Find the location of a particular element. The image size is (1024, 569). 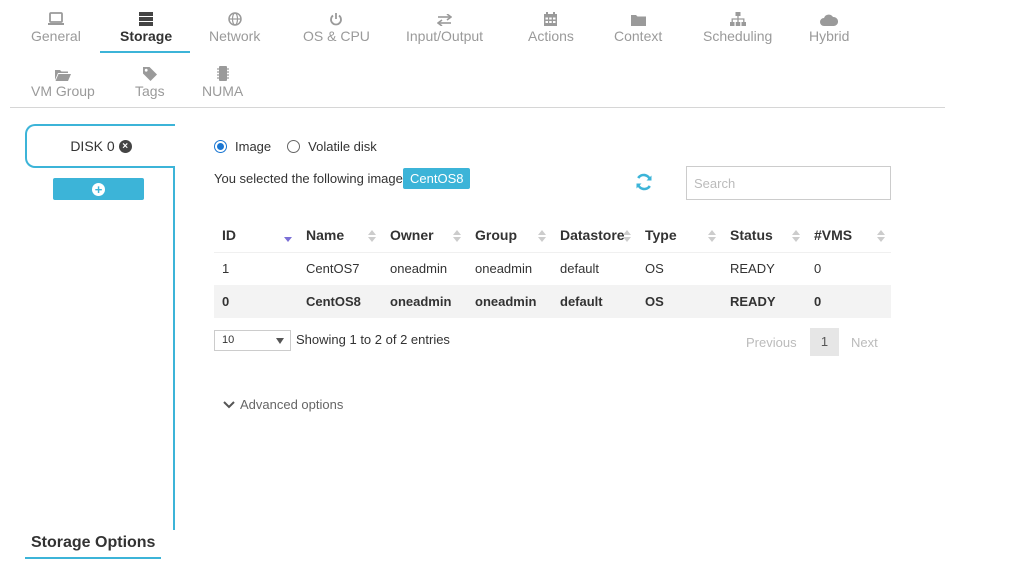

folder-open-icon is located at coordinates (62, 72).